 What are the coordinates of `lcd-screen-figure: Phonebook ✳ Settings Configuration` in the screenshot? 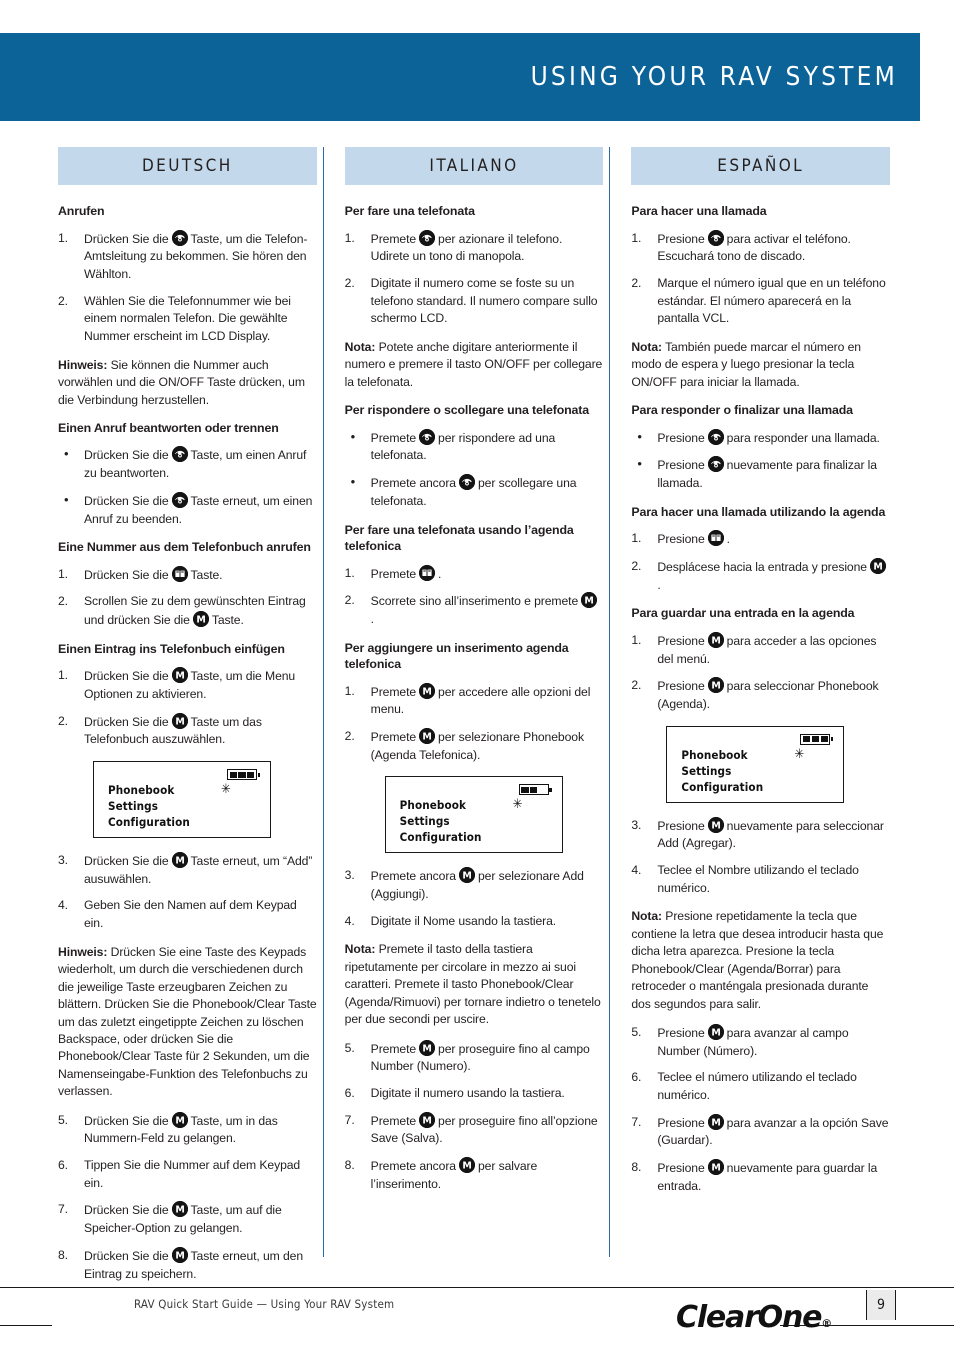 It's located at (755, 764).